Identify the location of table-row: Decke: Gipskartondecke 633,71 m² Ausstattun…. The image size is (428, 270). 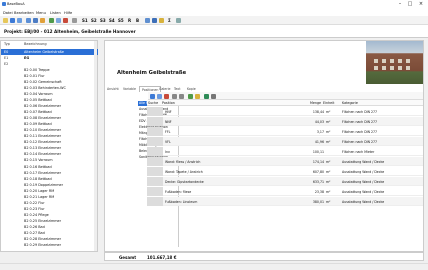
(285, 181).